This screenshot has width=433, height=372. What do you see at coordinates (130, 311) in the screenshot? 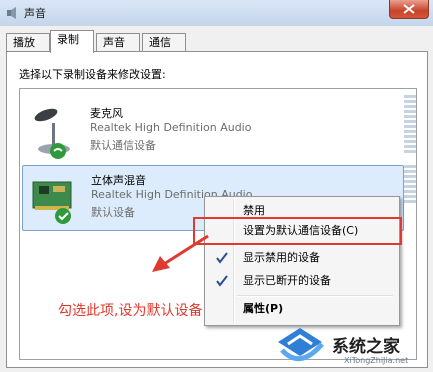
I see `annotation-text: 勾选此项,设为默认设备` at bounding box center [130, 311].